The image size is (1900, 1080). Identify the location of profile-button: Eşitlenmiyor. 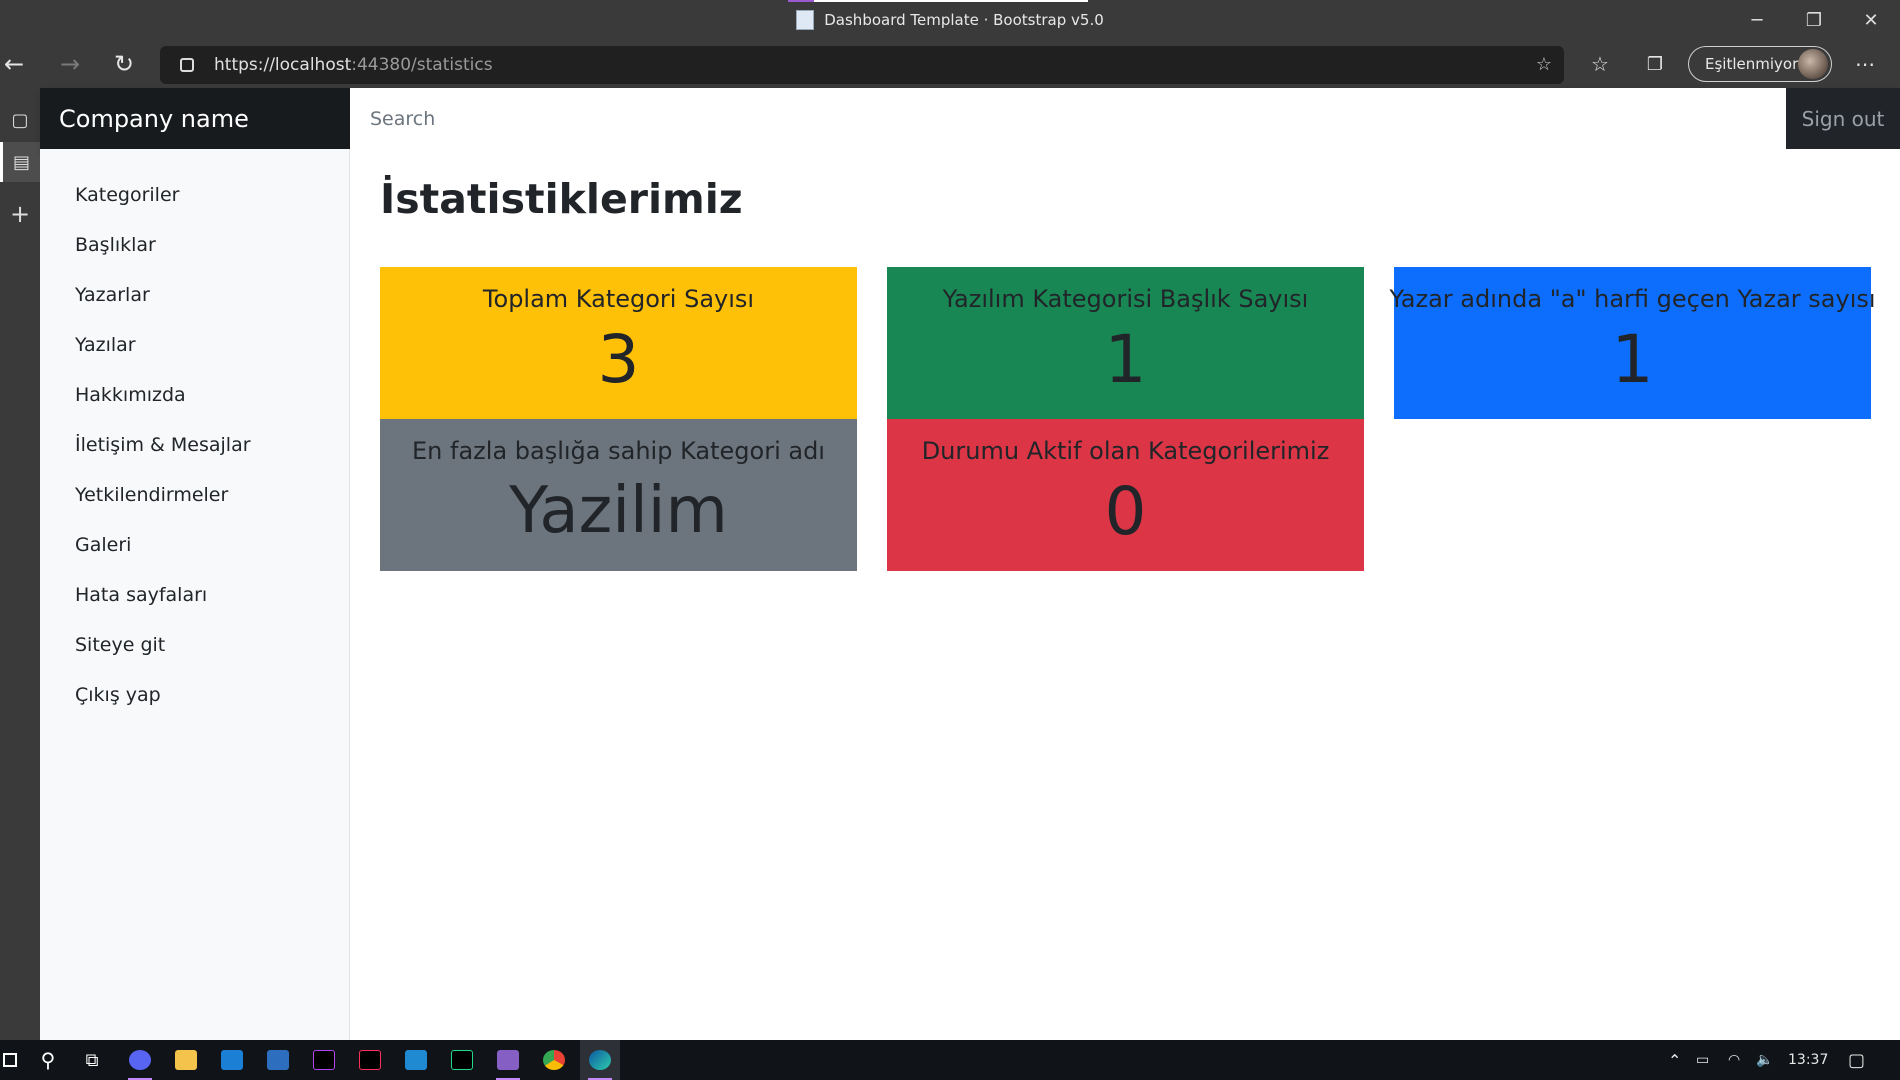
(1760, 64).